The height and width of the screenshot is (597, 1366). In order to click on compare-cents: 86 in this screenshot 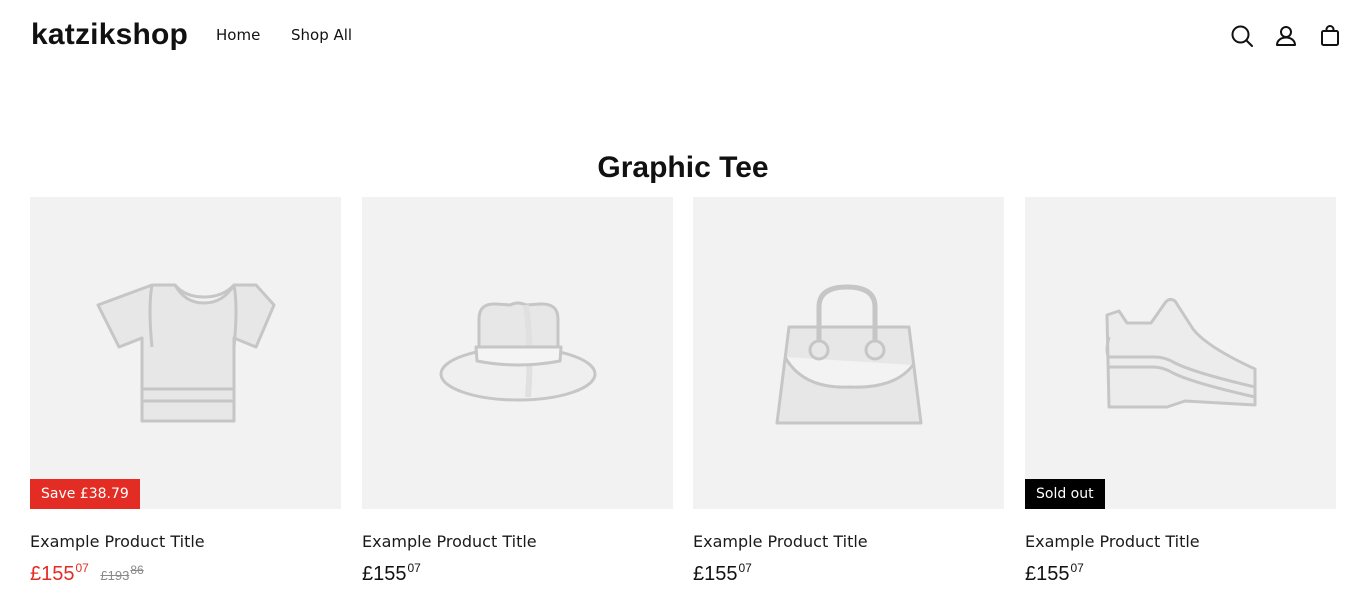, I will do `click(137, 570)`.